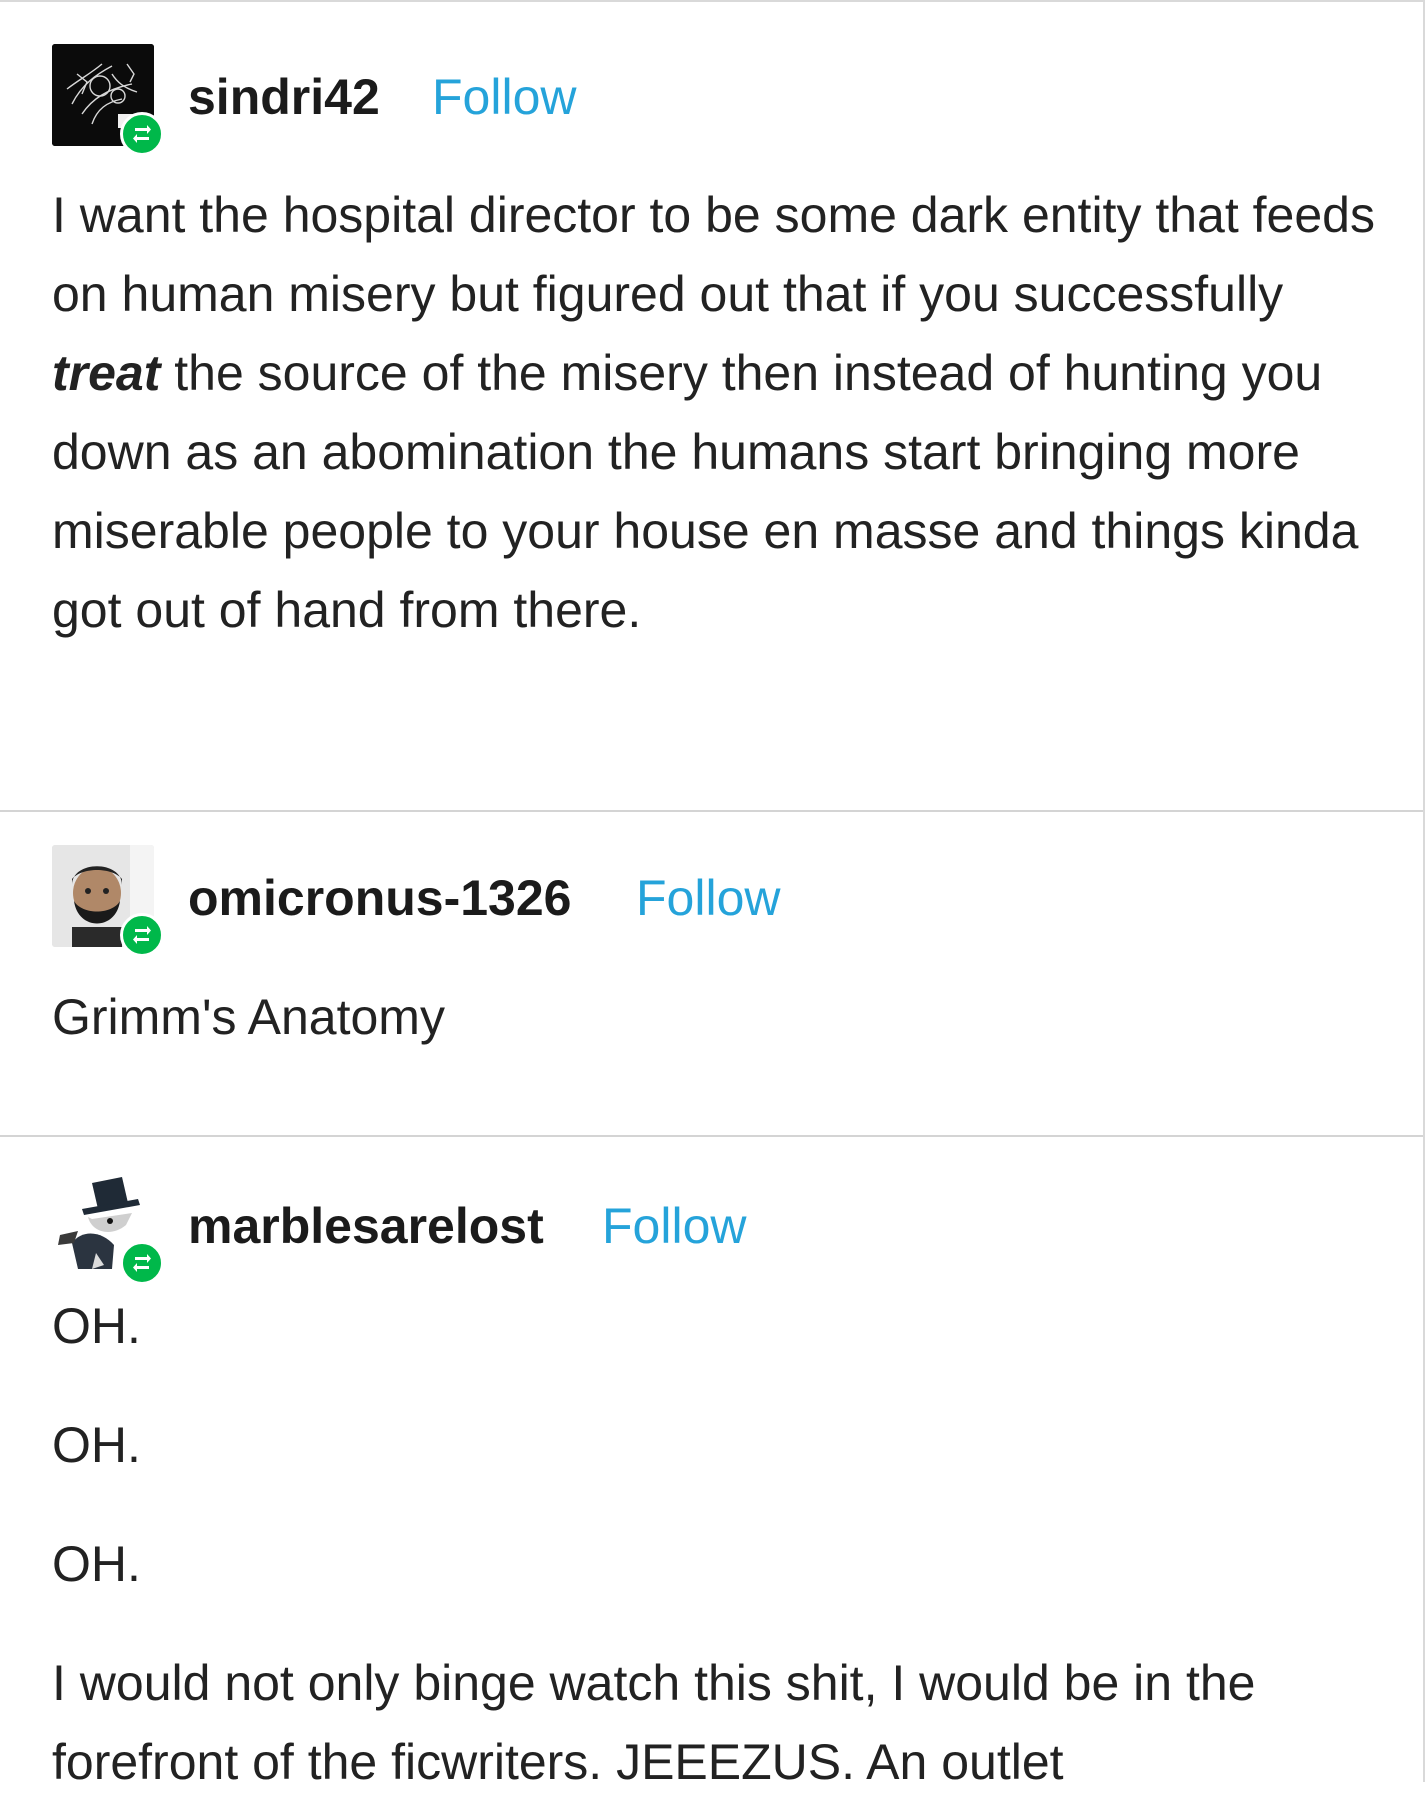 Image resolution: width=1425 pixels, height=1802 pixels. I want to click on username: sindri42, so click(284, 97).